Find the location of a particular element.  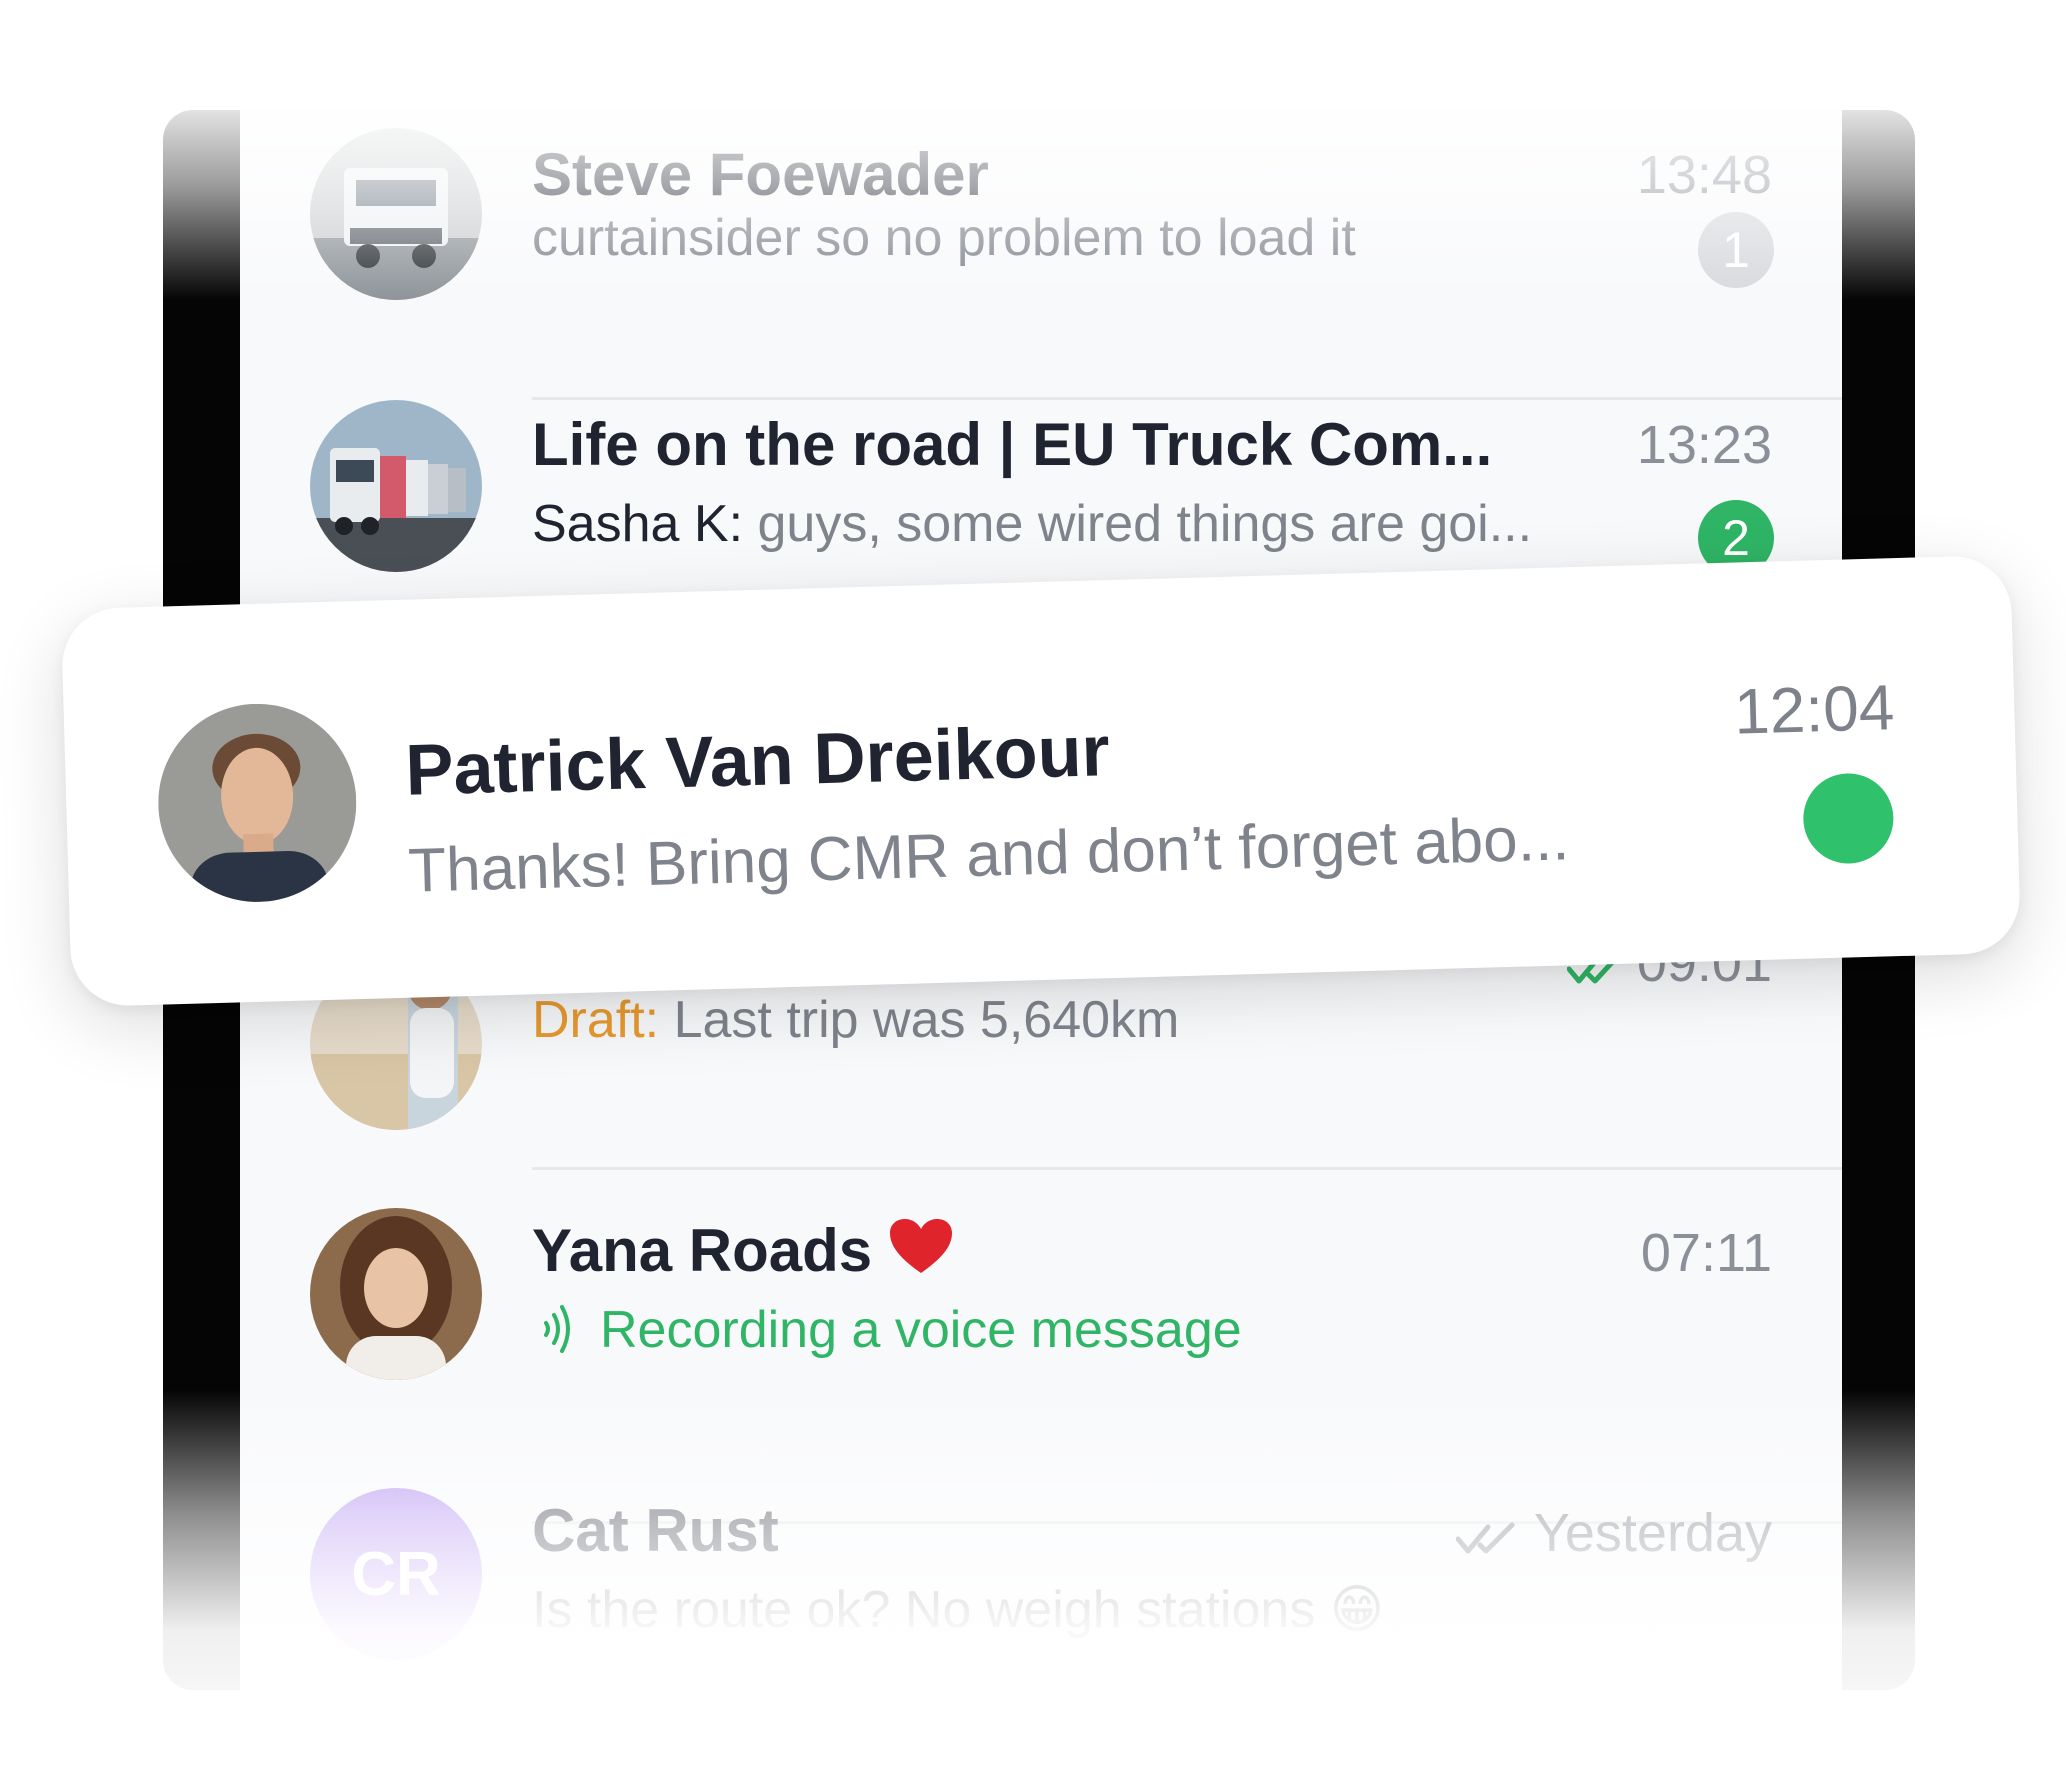

divider is located at coordinates (1187, 1168).